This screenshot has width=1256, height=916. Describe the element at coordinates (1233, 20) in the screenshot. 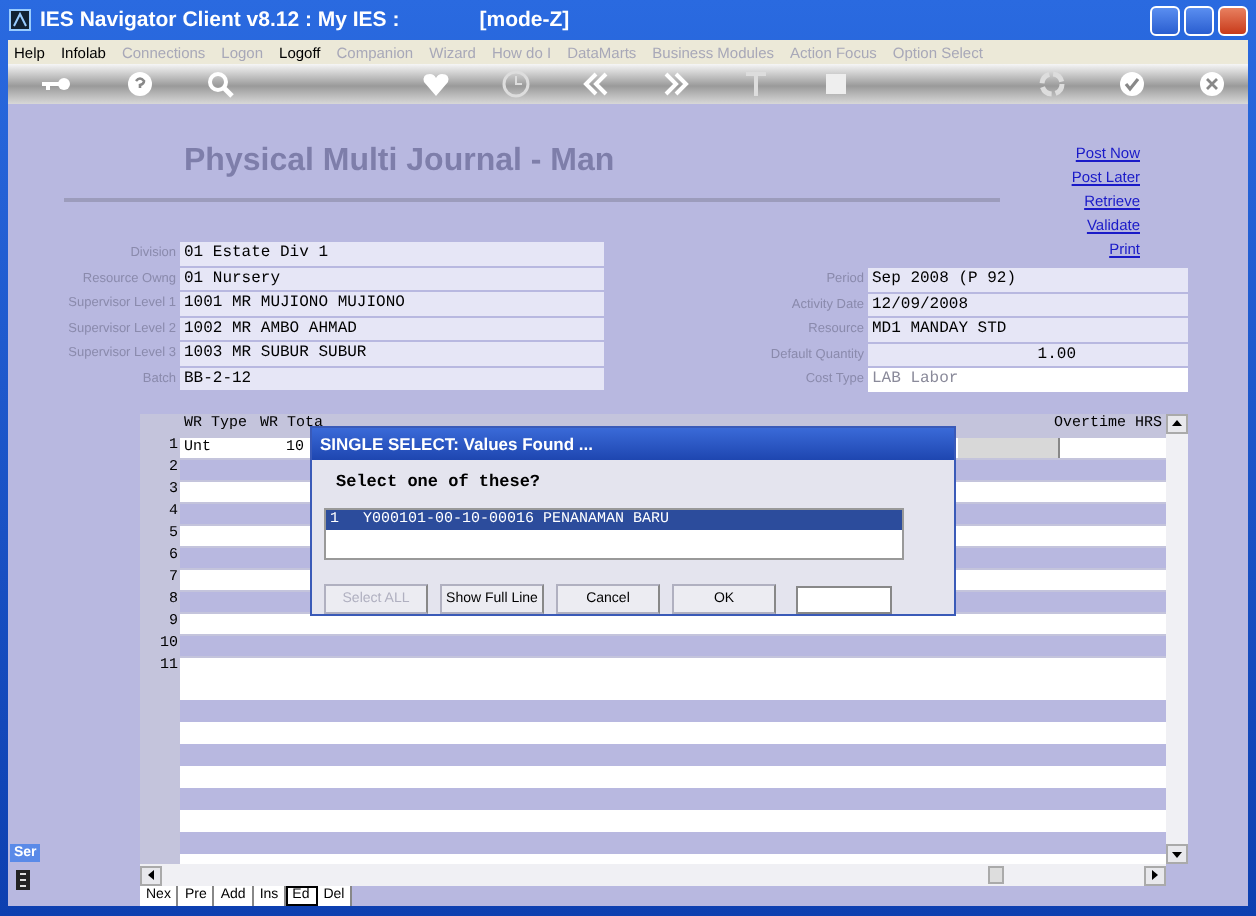

I see `close-button` at that location.